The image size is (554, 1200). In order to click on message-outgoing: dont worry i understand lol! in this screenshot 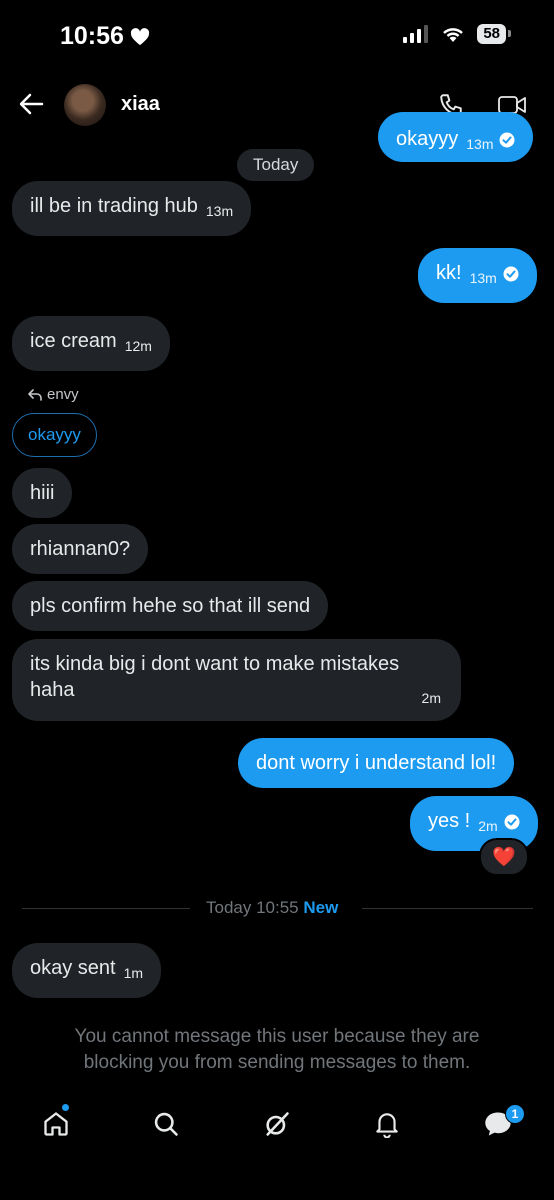, I will do `click(376, 763)`.